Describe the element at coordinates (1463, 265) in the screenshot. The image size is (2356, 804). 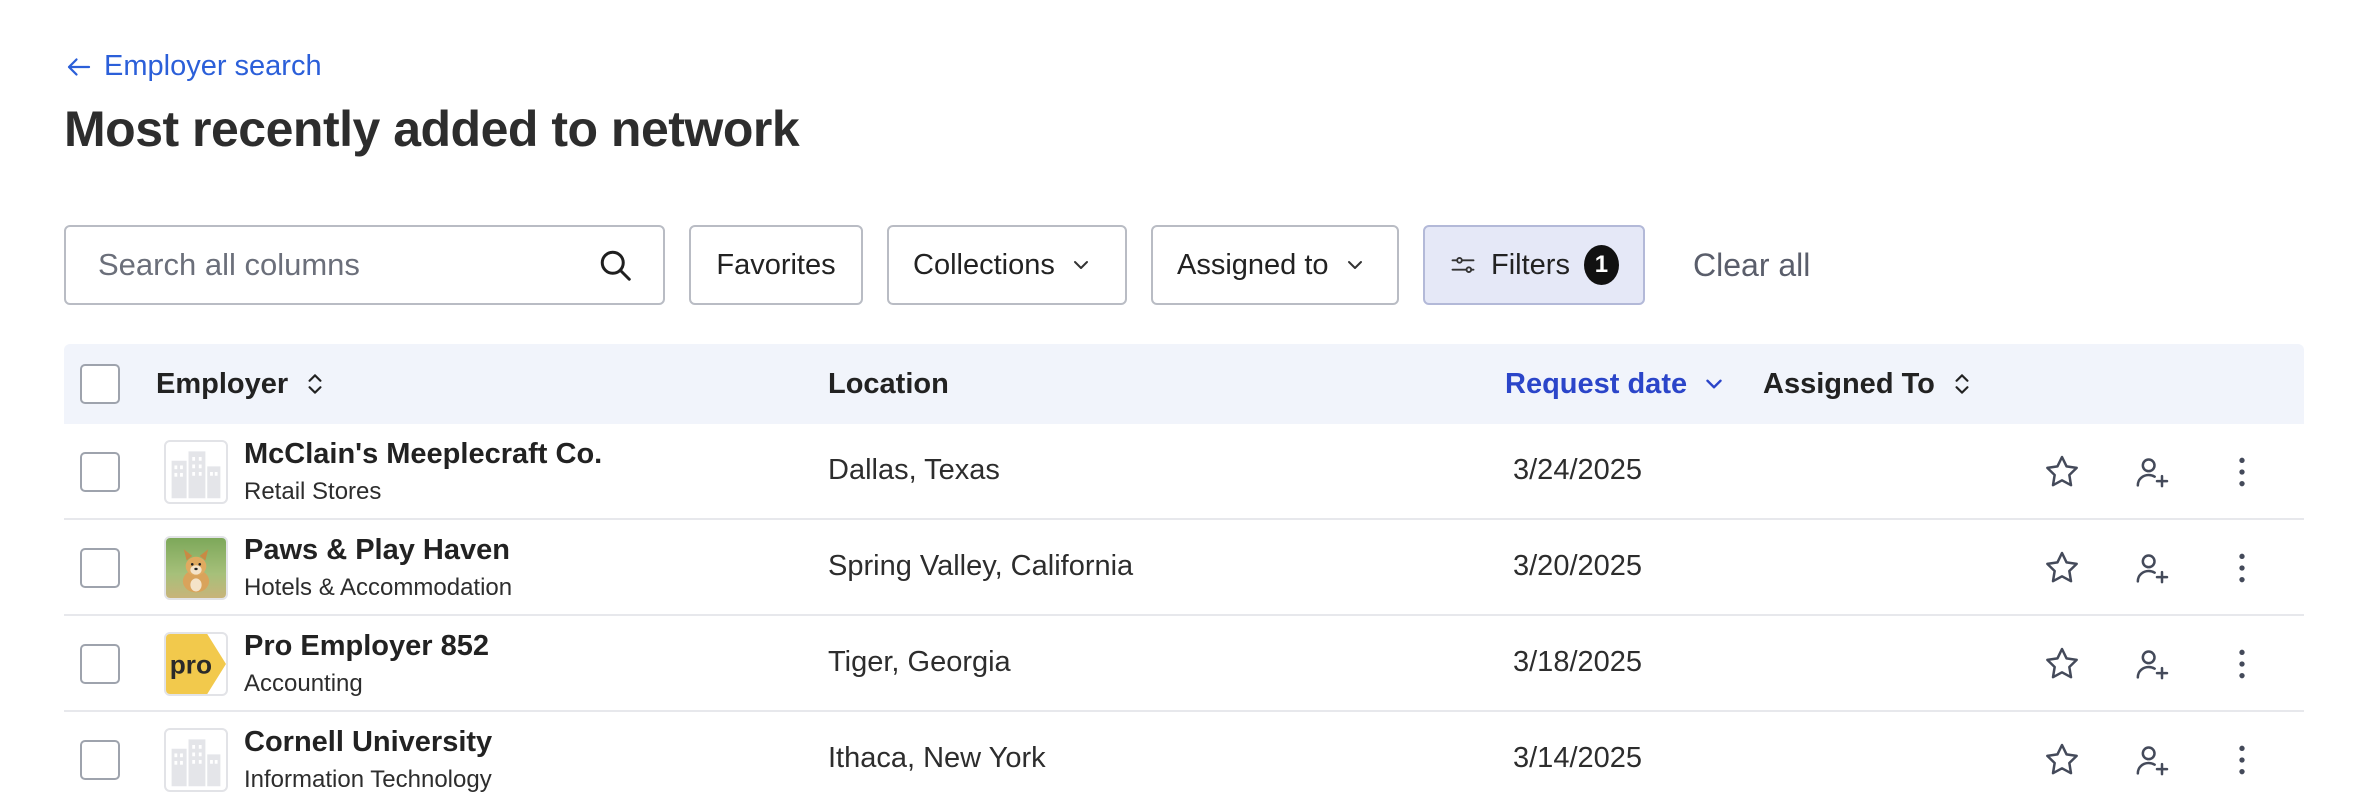
I see `sliders-icon` at that location.